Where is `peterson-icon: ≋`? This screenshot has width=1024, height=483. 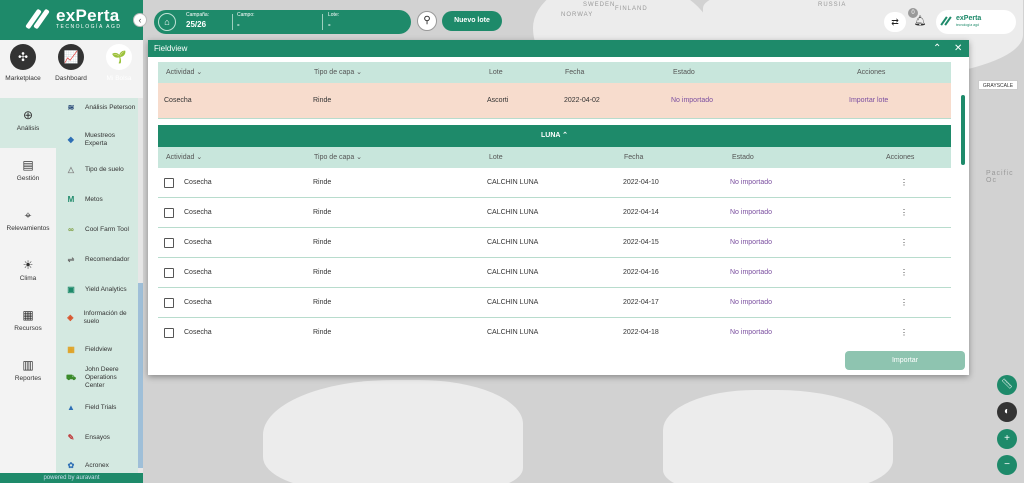
peterson-icon: ≋ is located at coordinates (71, 107).